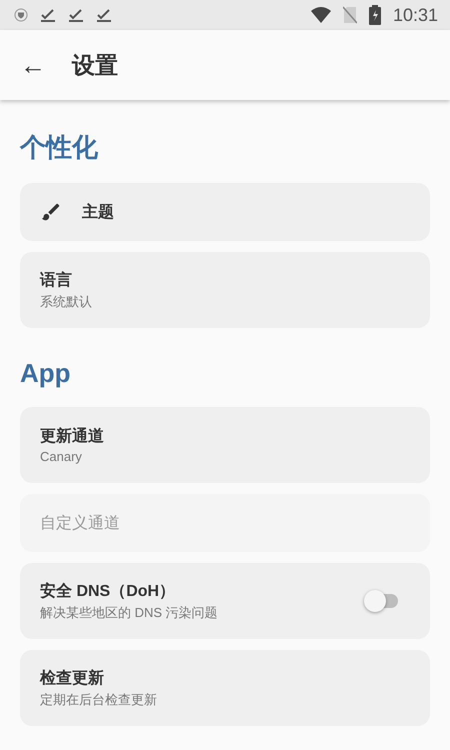 The width and height of the screenshot is (450, 750). What do you see at coordinates (349, 15) in the screenshot?
I see `no-sim-icon` at bounding box center [349, 15].